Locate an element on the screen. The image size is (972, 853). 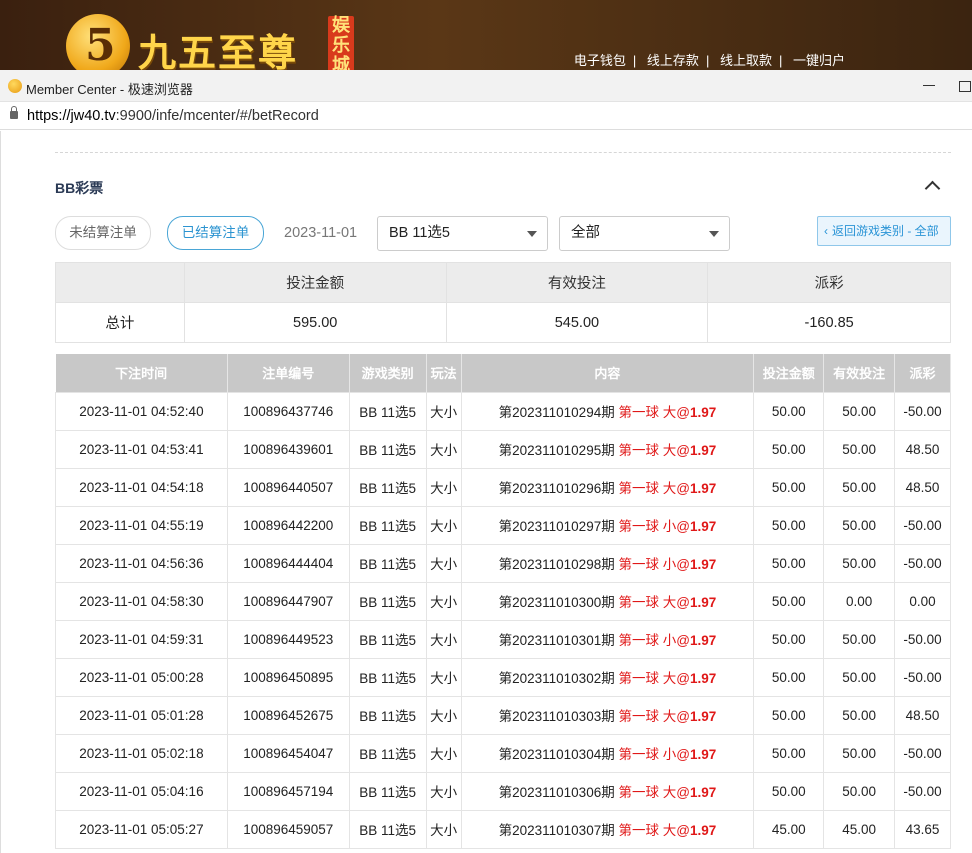
window-title: Member Center - 极速浏览器 is located at coordinates (109, 89).